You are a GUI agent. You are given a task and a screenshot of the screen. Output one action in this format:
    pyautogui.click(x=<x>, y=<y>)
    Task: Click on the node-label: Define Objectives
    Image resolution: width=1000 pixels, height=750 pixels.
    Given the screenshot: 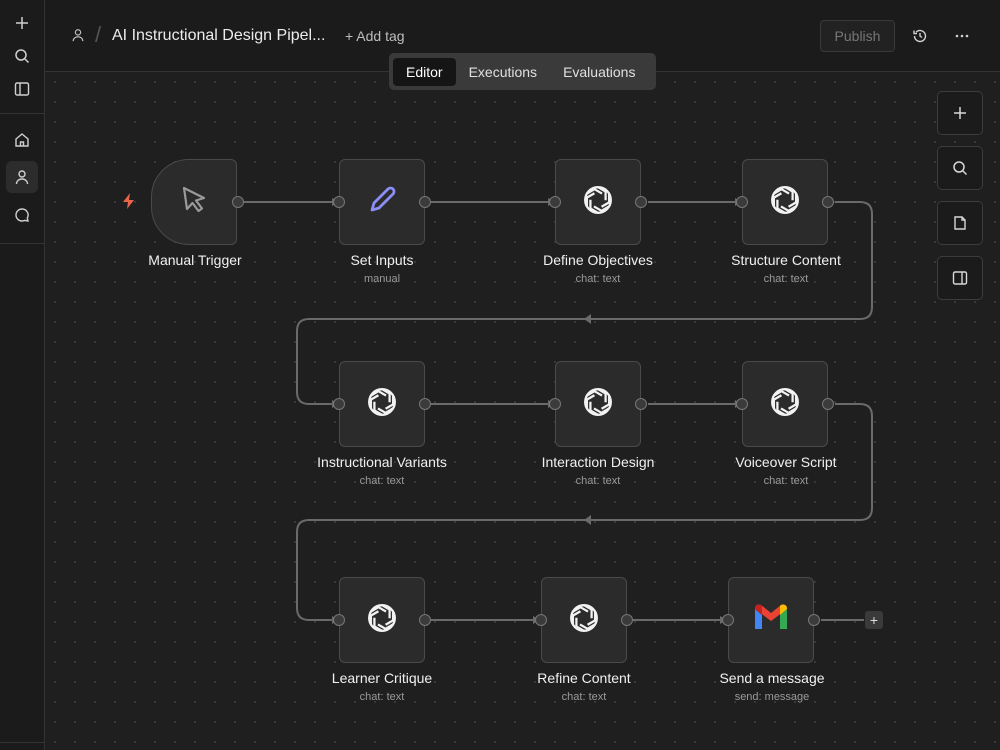 What is the action you would take?
    pyautogui.click(x=598, y=260)
    